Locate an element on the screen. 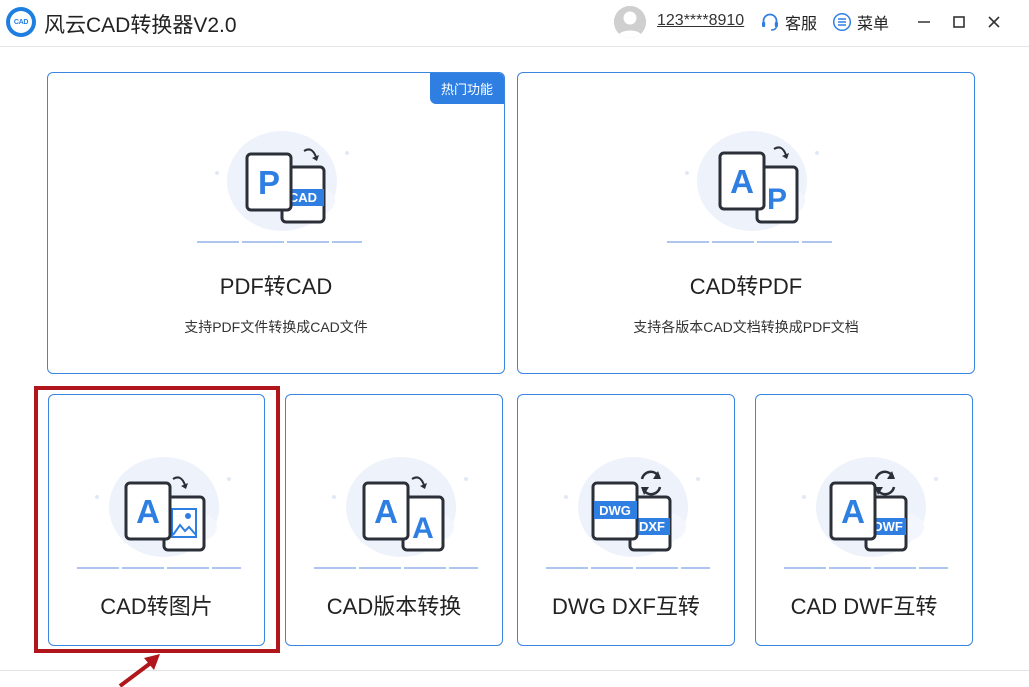 The width and height of the screenshot is (1029, 687). back-doc-label: DXF is located at coordinates (652, 526).